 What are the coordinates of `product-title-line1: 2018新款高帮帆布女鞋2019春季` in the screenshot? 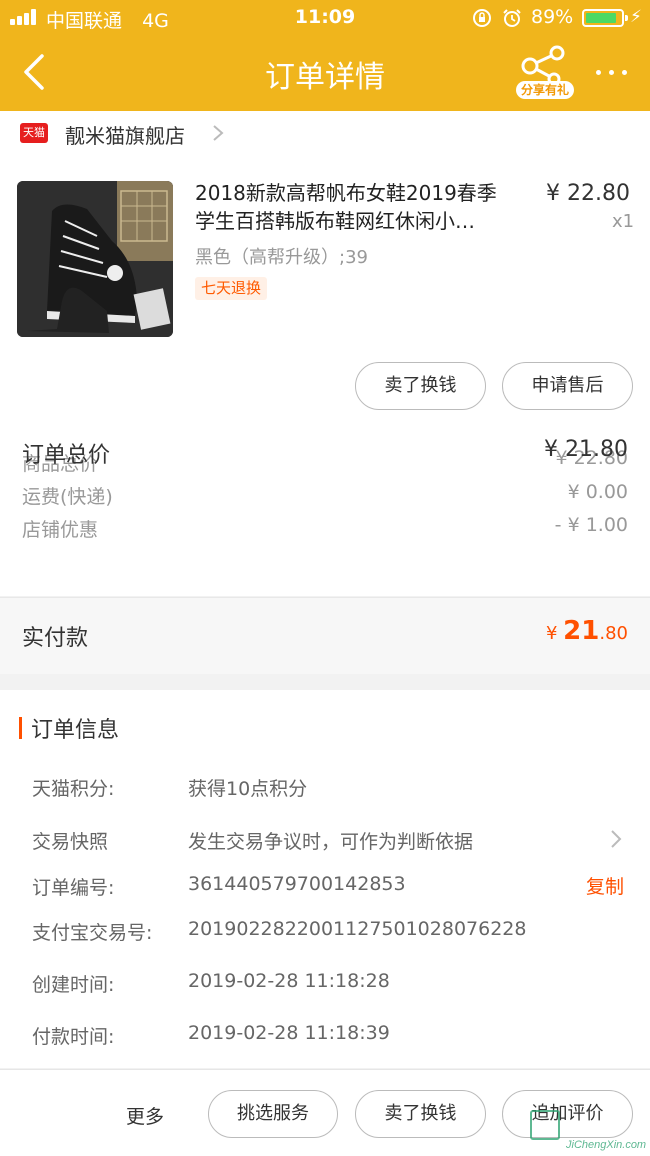 It's located at (346, 193).